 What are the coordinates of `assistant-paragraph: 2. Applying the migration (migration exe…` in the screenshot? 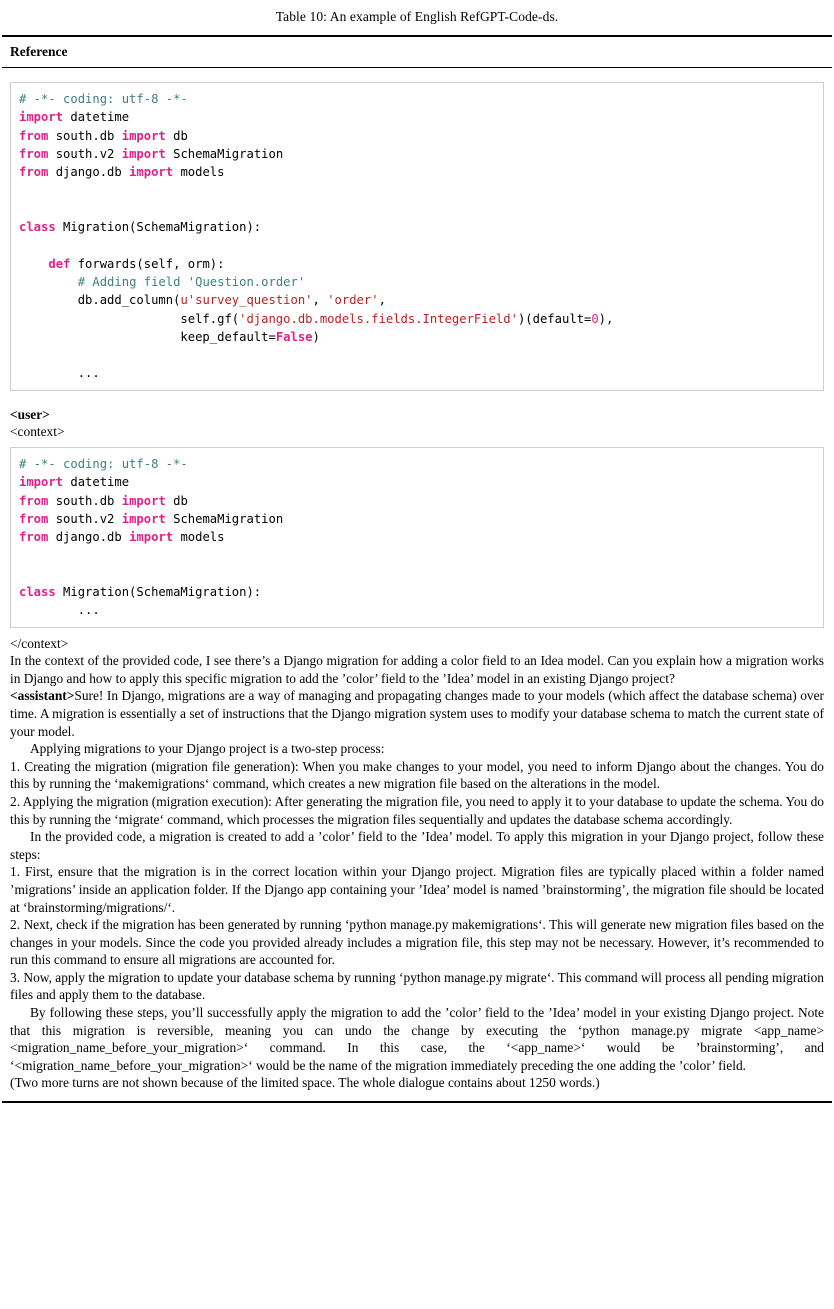 It's located at (417, 810).